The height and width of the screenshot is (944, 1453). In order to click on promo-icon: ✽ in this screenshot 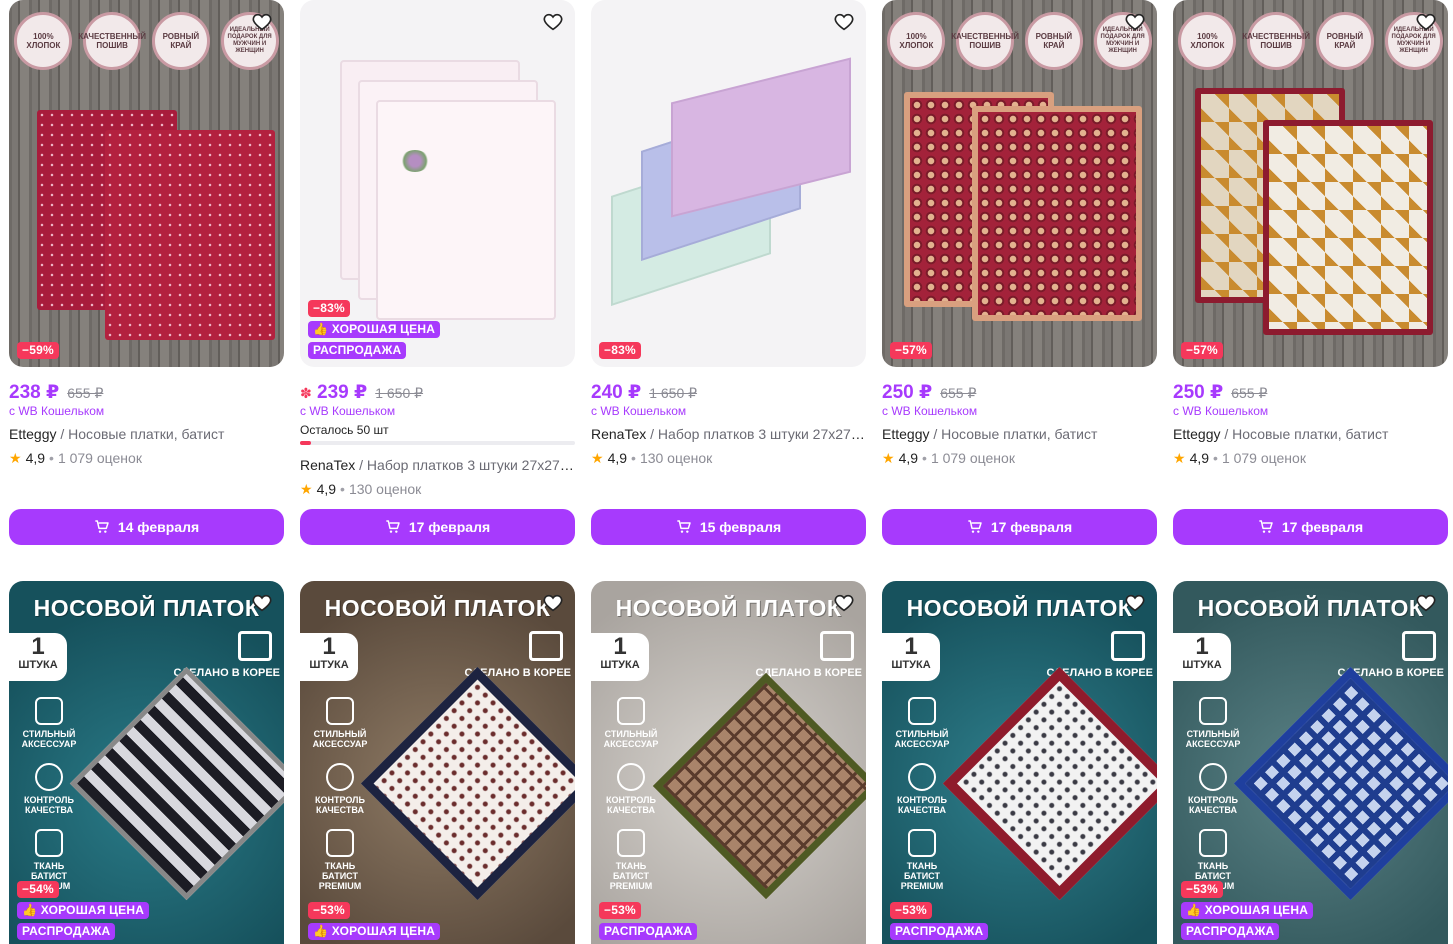, I will do `click(306, 393)`.